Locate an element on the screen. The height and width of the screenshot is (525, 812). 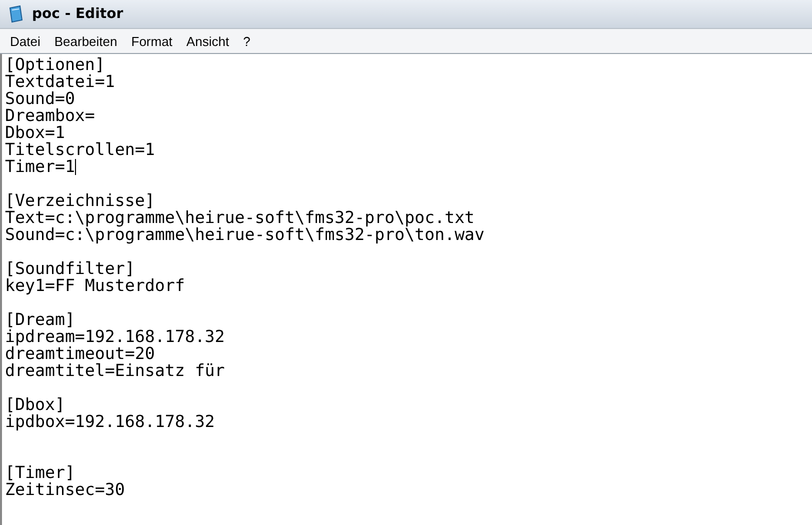
menu-item: ? is located at coordinates (247, 41).